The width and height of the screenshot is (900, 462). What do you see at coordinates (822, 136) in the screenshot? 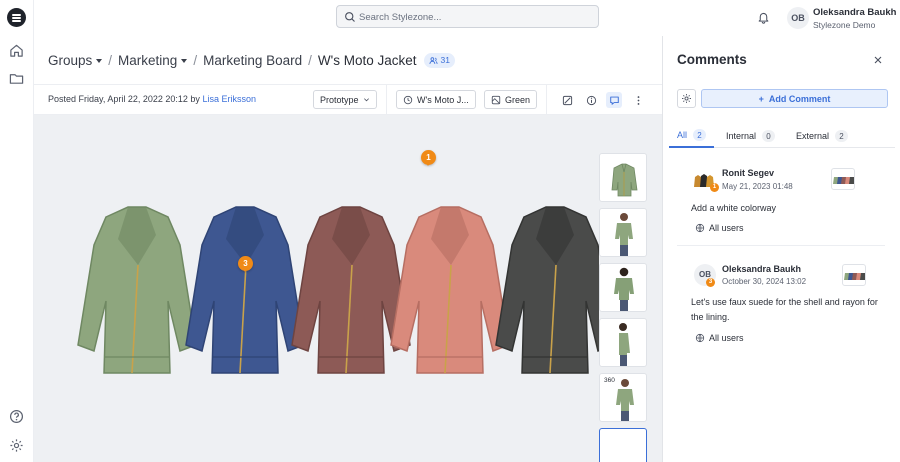
I see `tab-external: External 2` at bounding box center [822, 136].